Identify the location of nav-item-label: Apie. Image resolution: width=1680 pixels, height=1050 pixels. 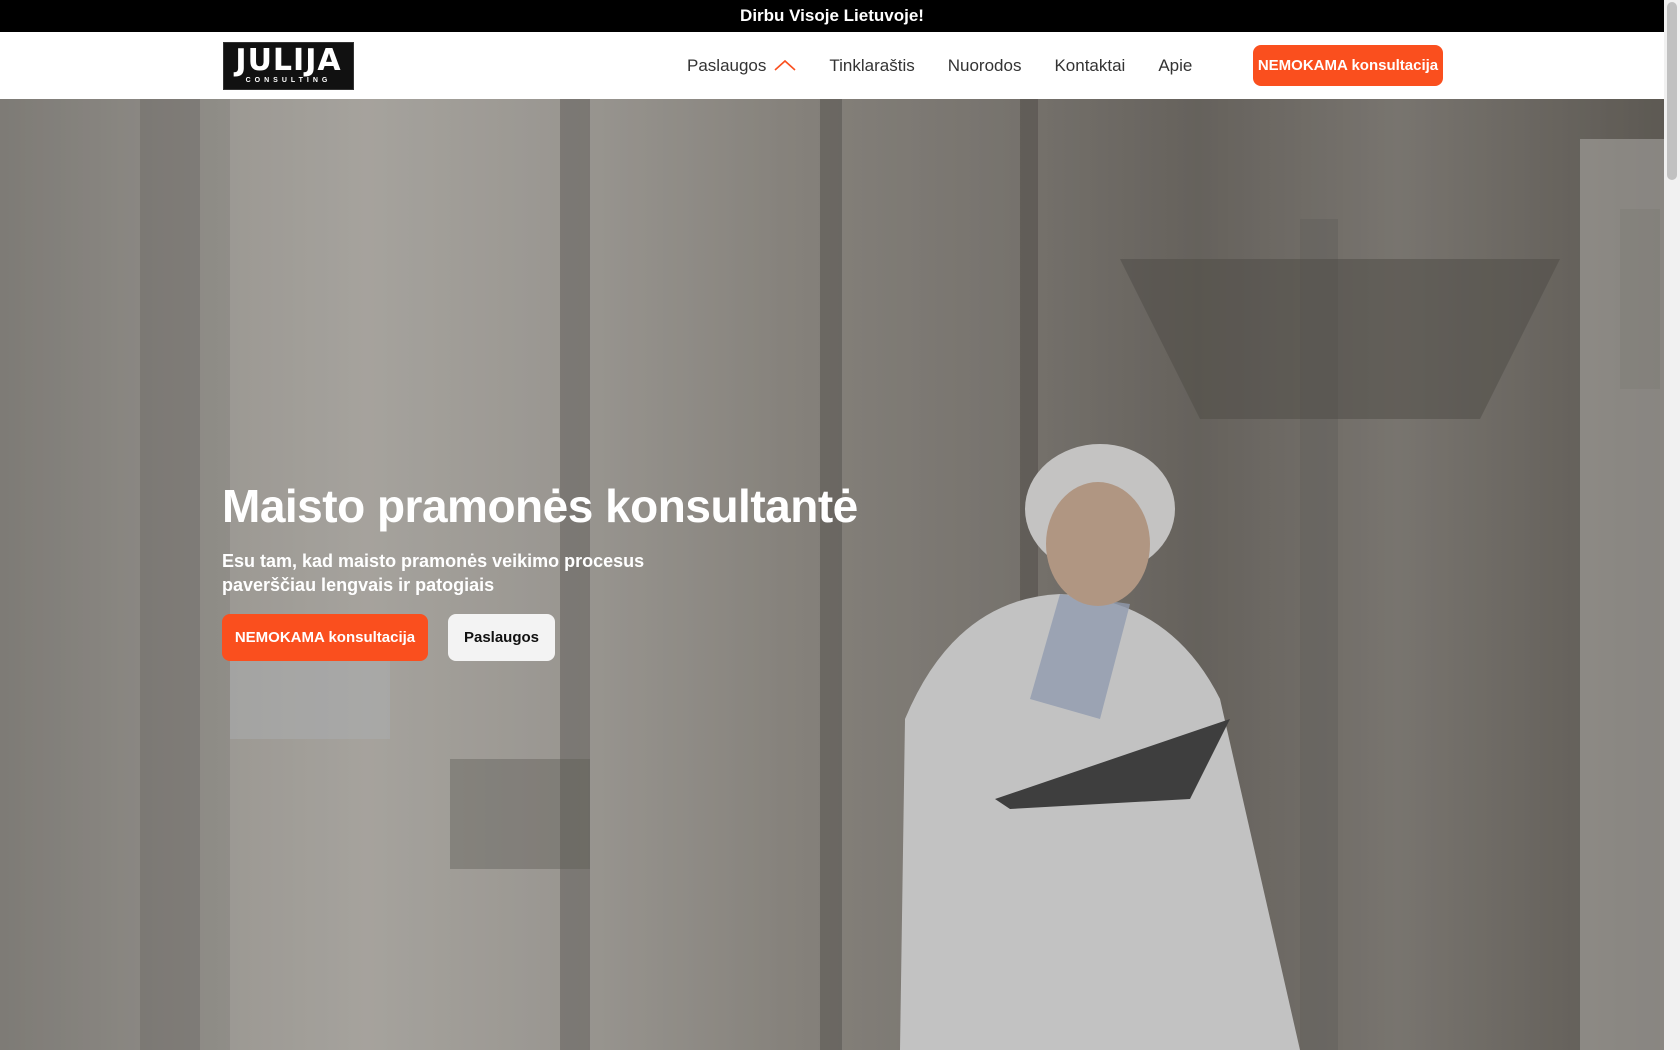
(1175, 65).